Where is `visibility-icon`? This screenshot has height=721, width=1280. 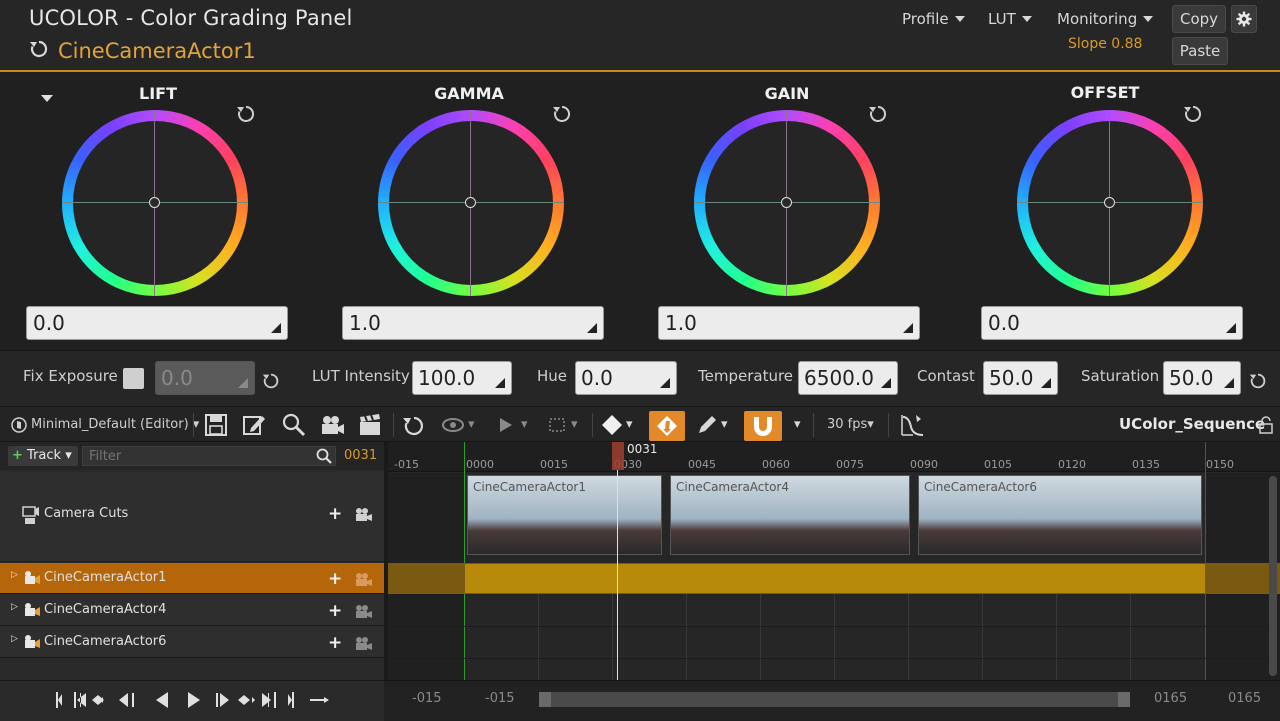
visibility-icon is located at coordinates (454, 425).